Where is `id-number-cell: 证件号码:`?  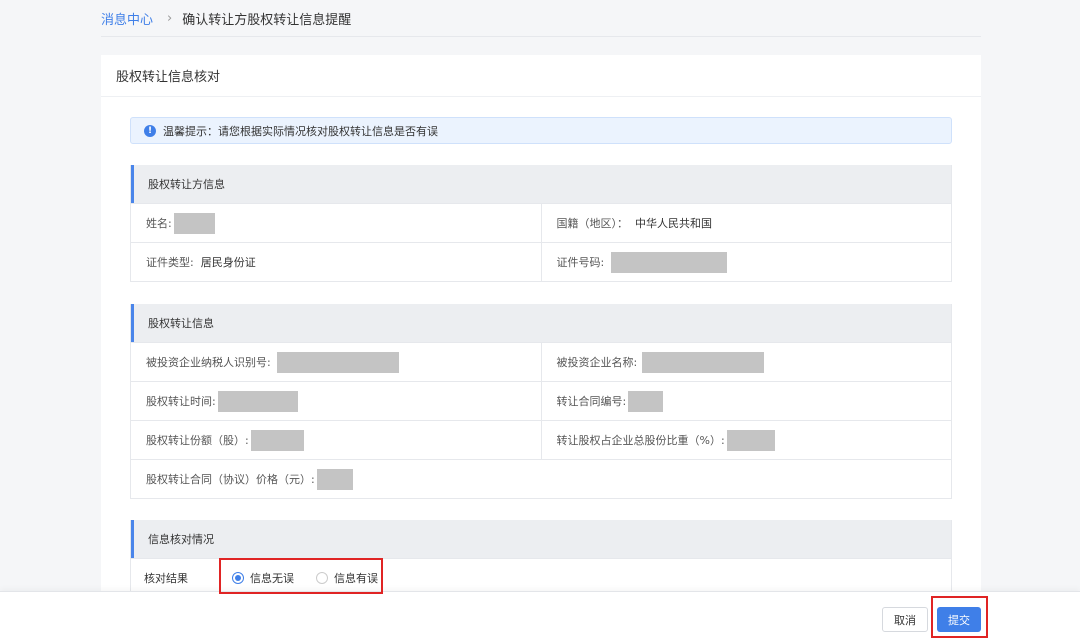
id-number-cell: 证件号码: is located at coordinates (746, 262).